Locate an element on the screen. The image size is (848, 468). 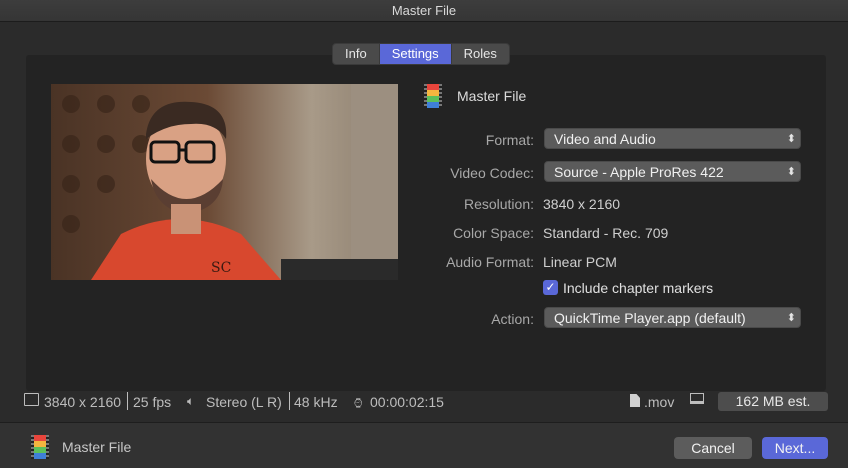
cancel-button: Cancel is located at coordinates (713, 448).